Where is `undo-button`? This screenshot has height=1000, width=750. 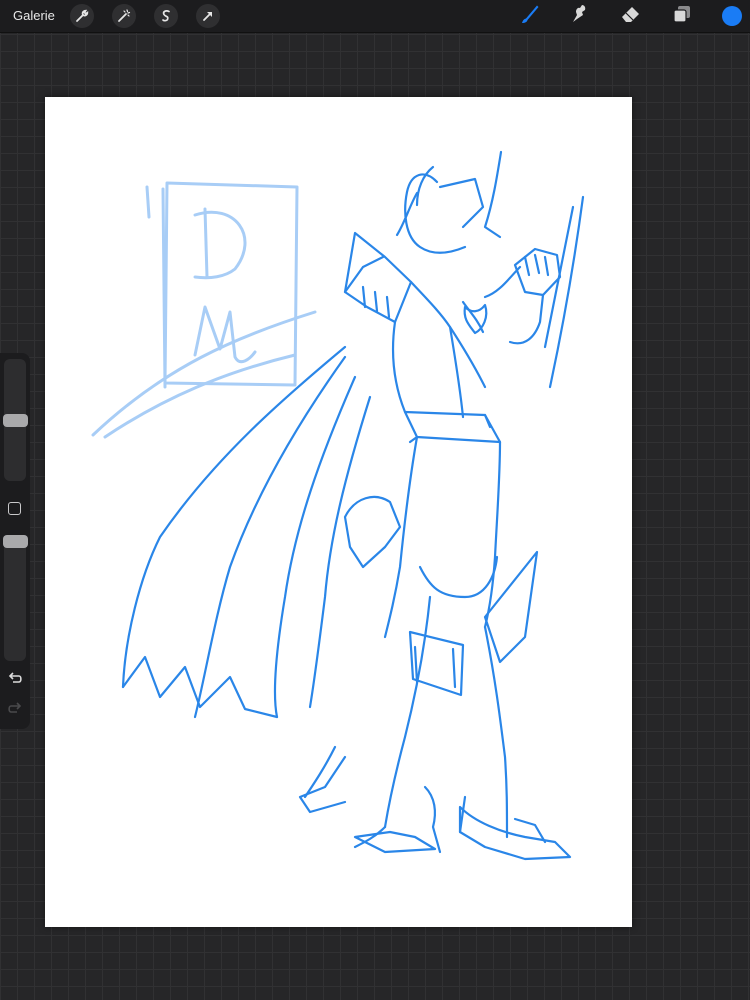
undo-button is located at coordinates (15, 681).